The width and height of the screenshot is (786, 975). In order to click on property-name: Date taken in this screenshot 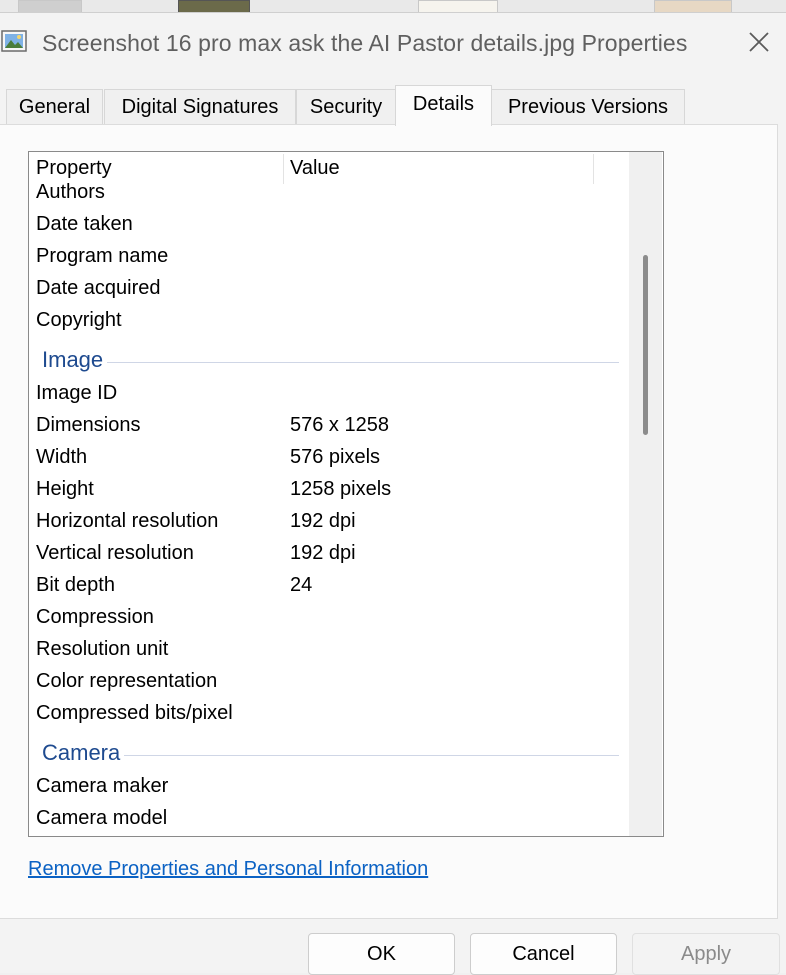, I will do `click(84, 224)`.